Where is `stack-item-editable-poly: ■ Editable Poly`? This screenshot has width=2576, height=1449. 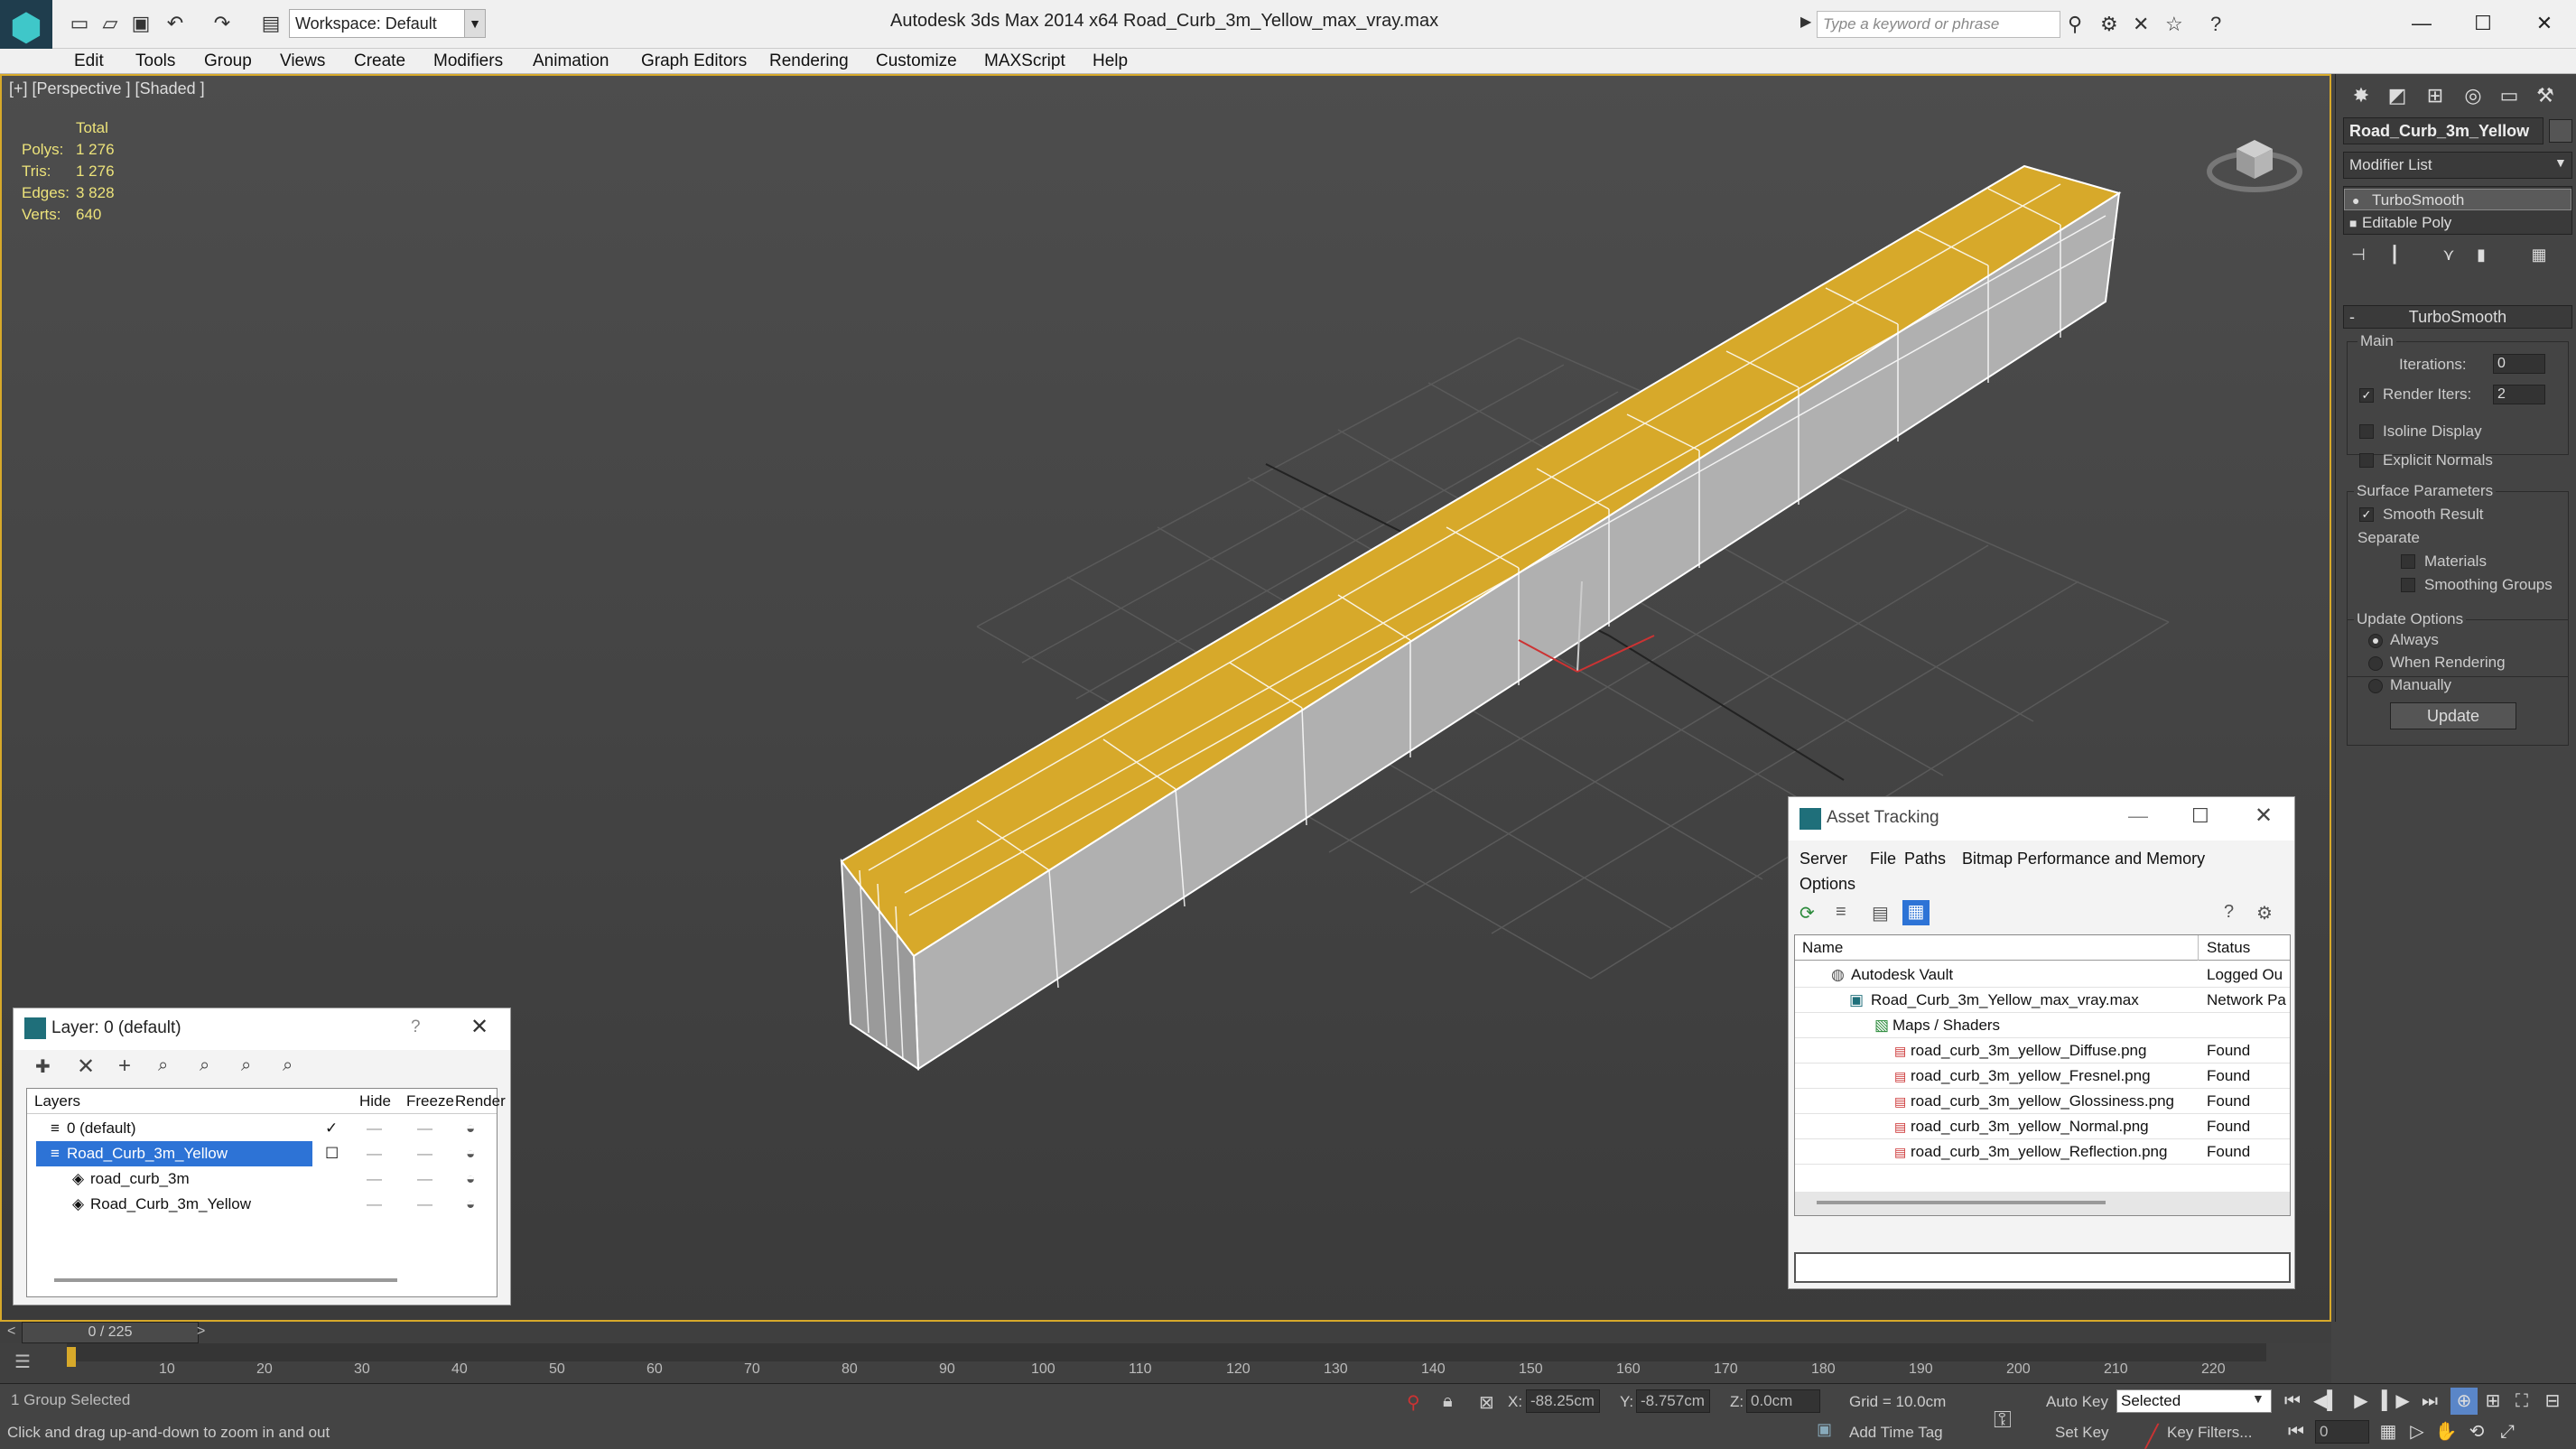 stack-item-editable-poly: ■ Editable Poly is located at coordinates (2457, 223).